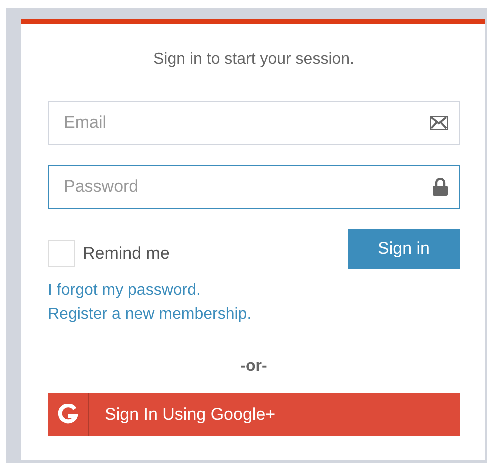 The height and width of the screenshot is (463, 487). Describe the element at coordinates (124, 291) in the screenshot. I see `text-link: I forgot my password.` at that location.